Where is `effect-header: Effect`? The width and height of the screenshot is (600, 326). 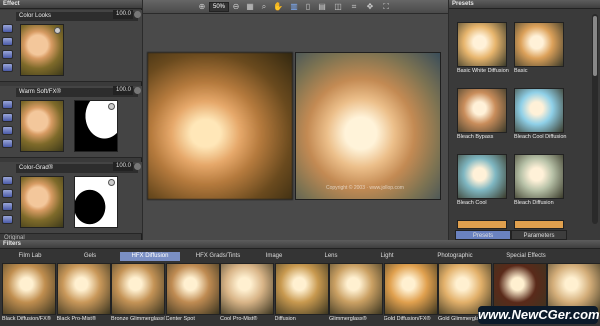
effect-header: Effect is located at coordinates (71, 4).